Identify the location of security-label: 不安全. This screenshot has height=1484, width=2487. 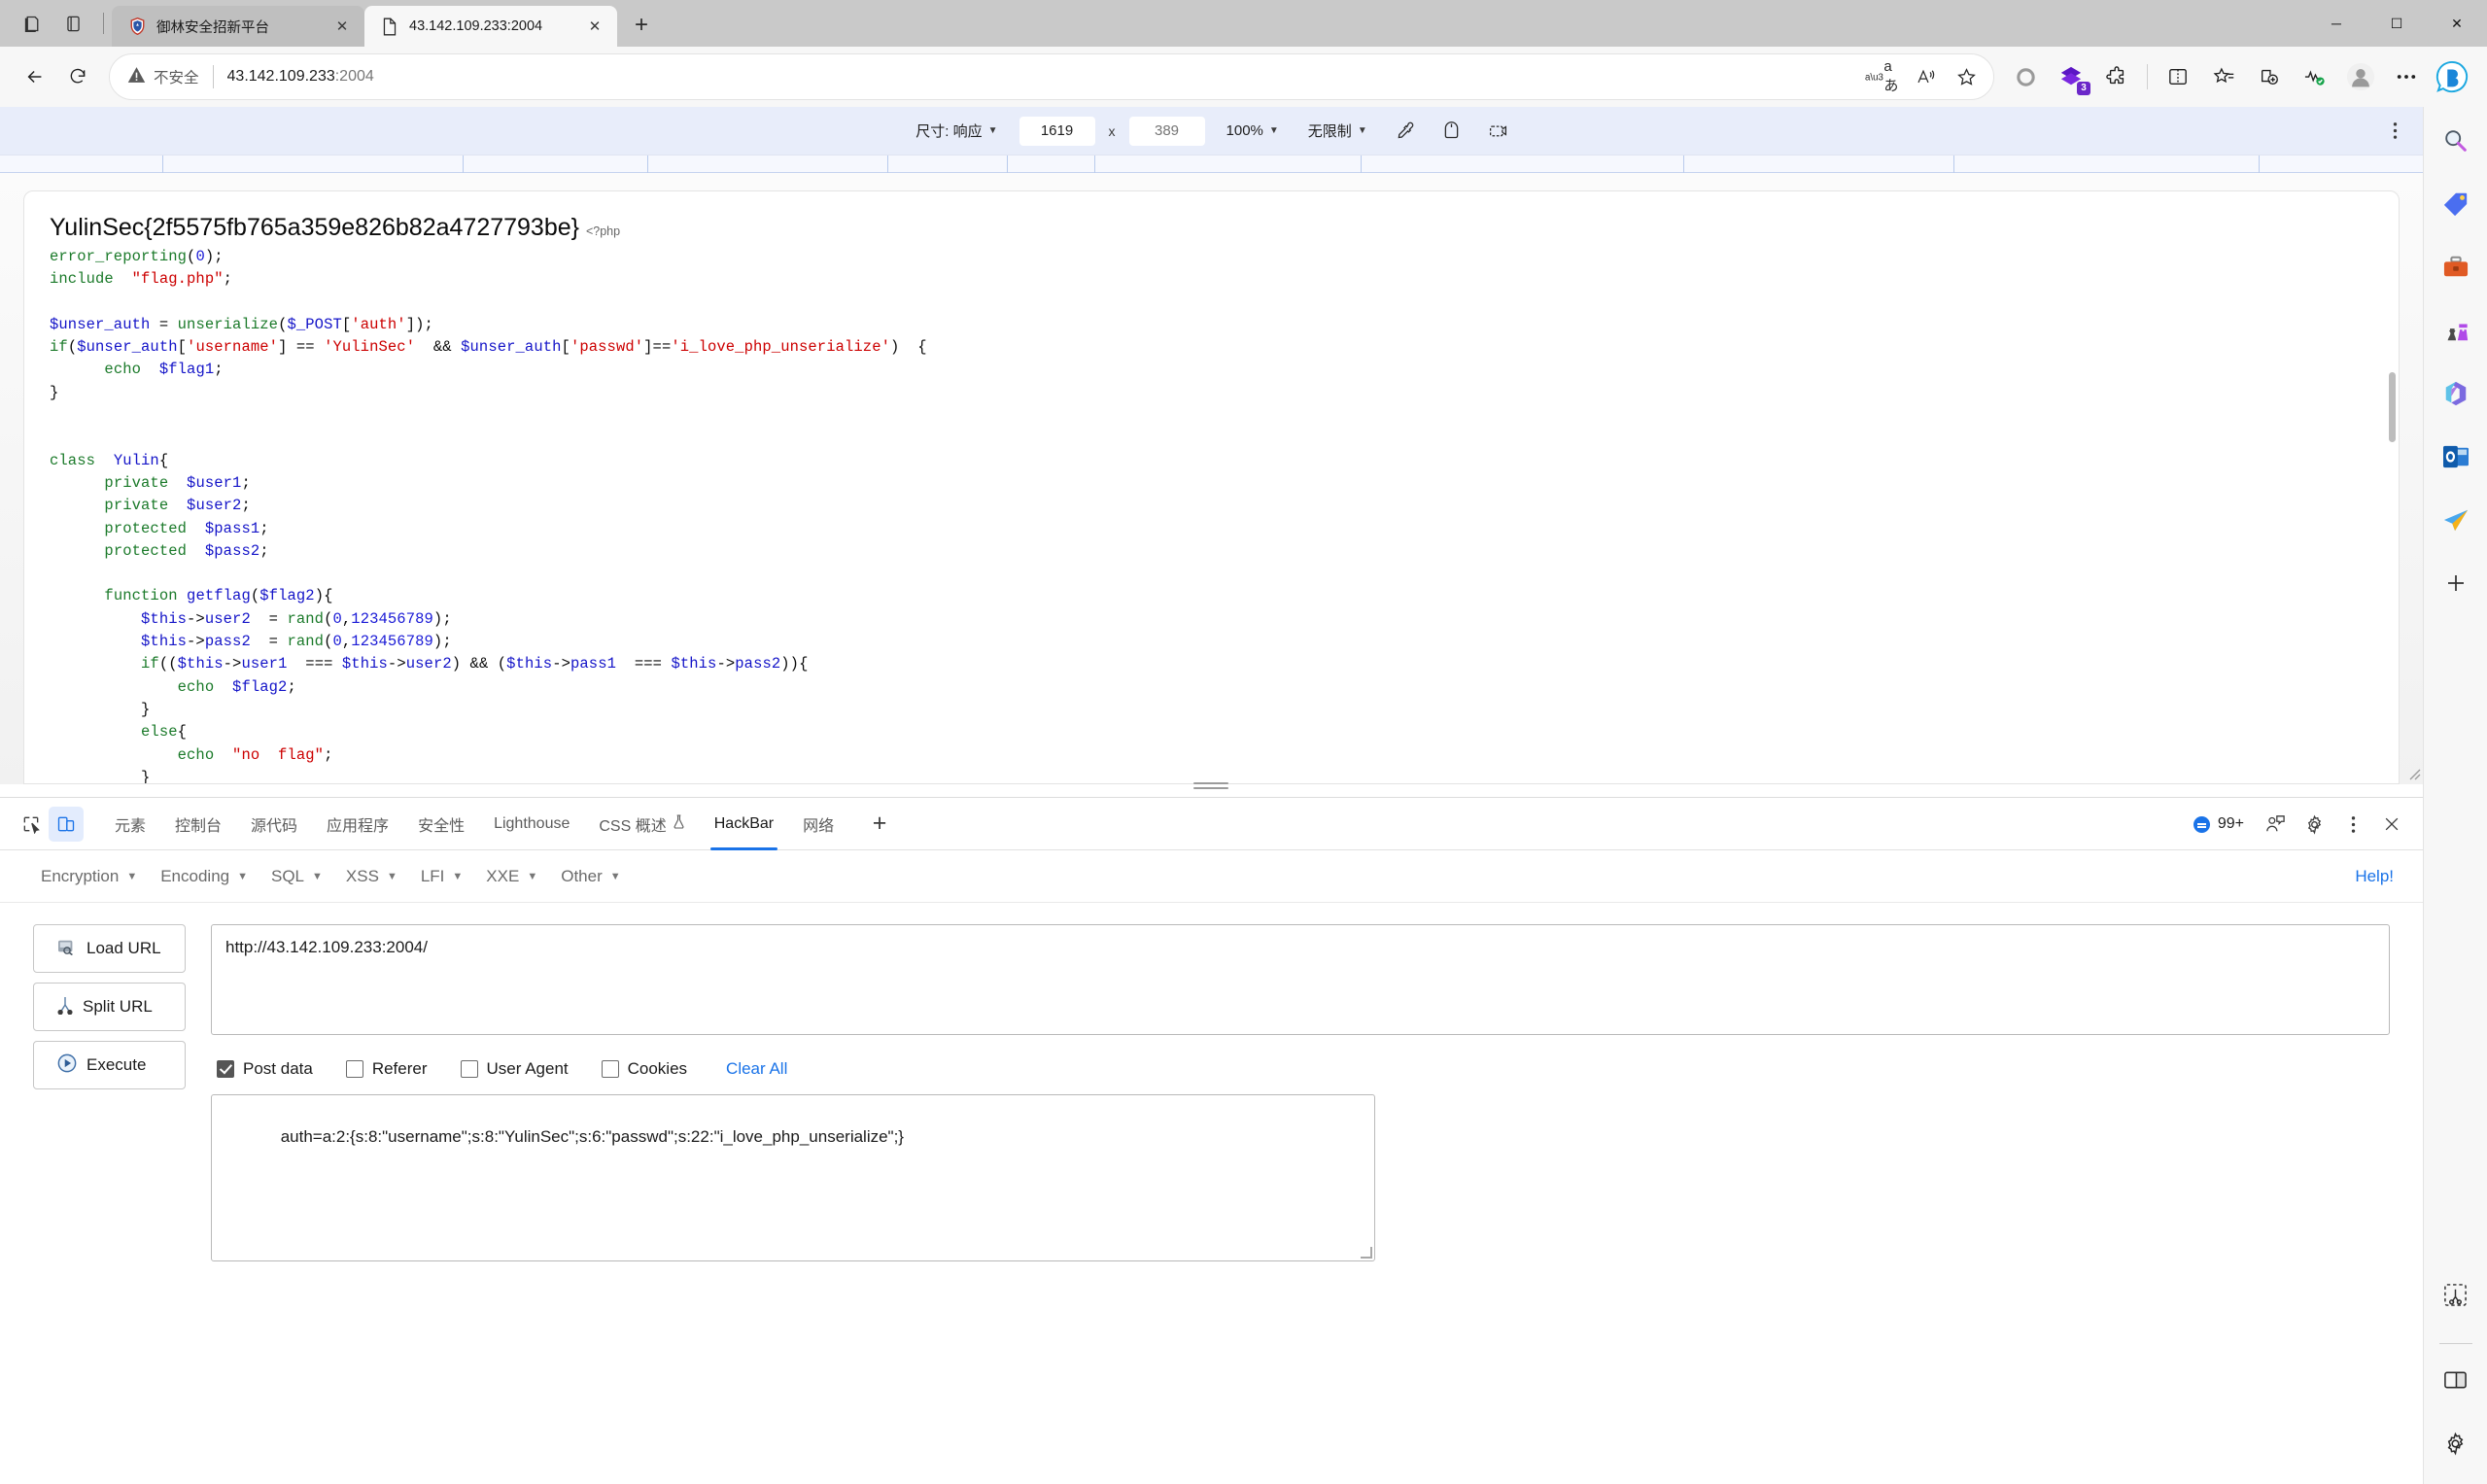
(176, 78).